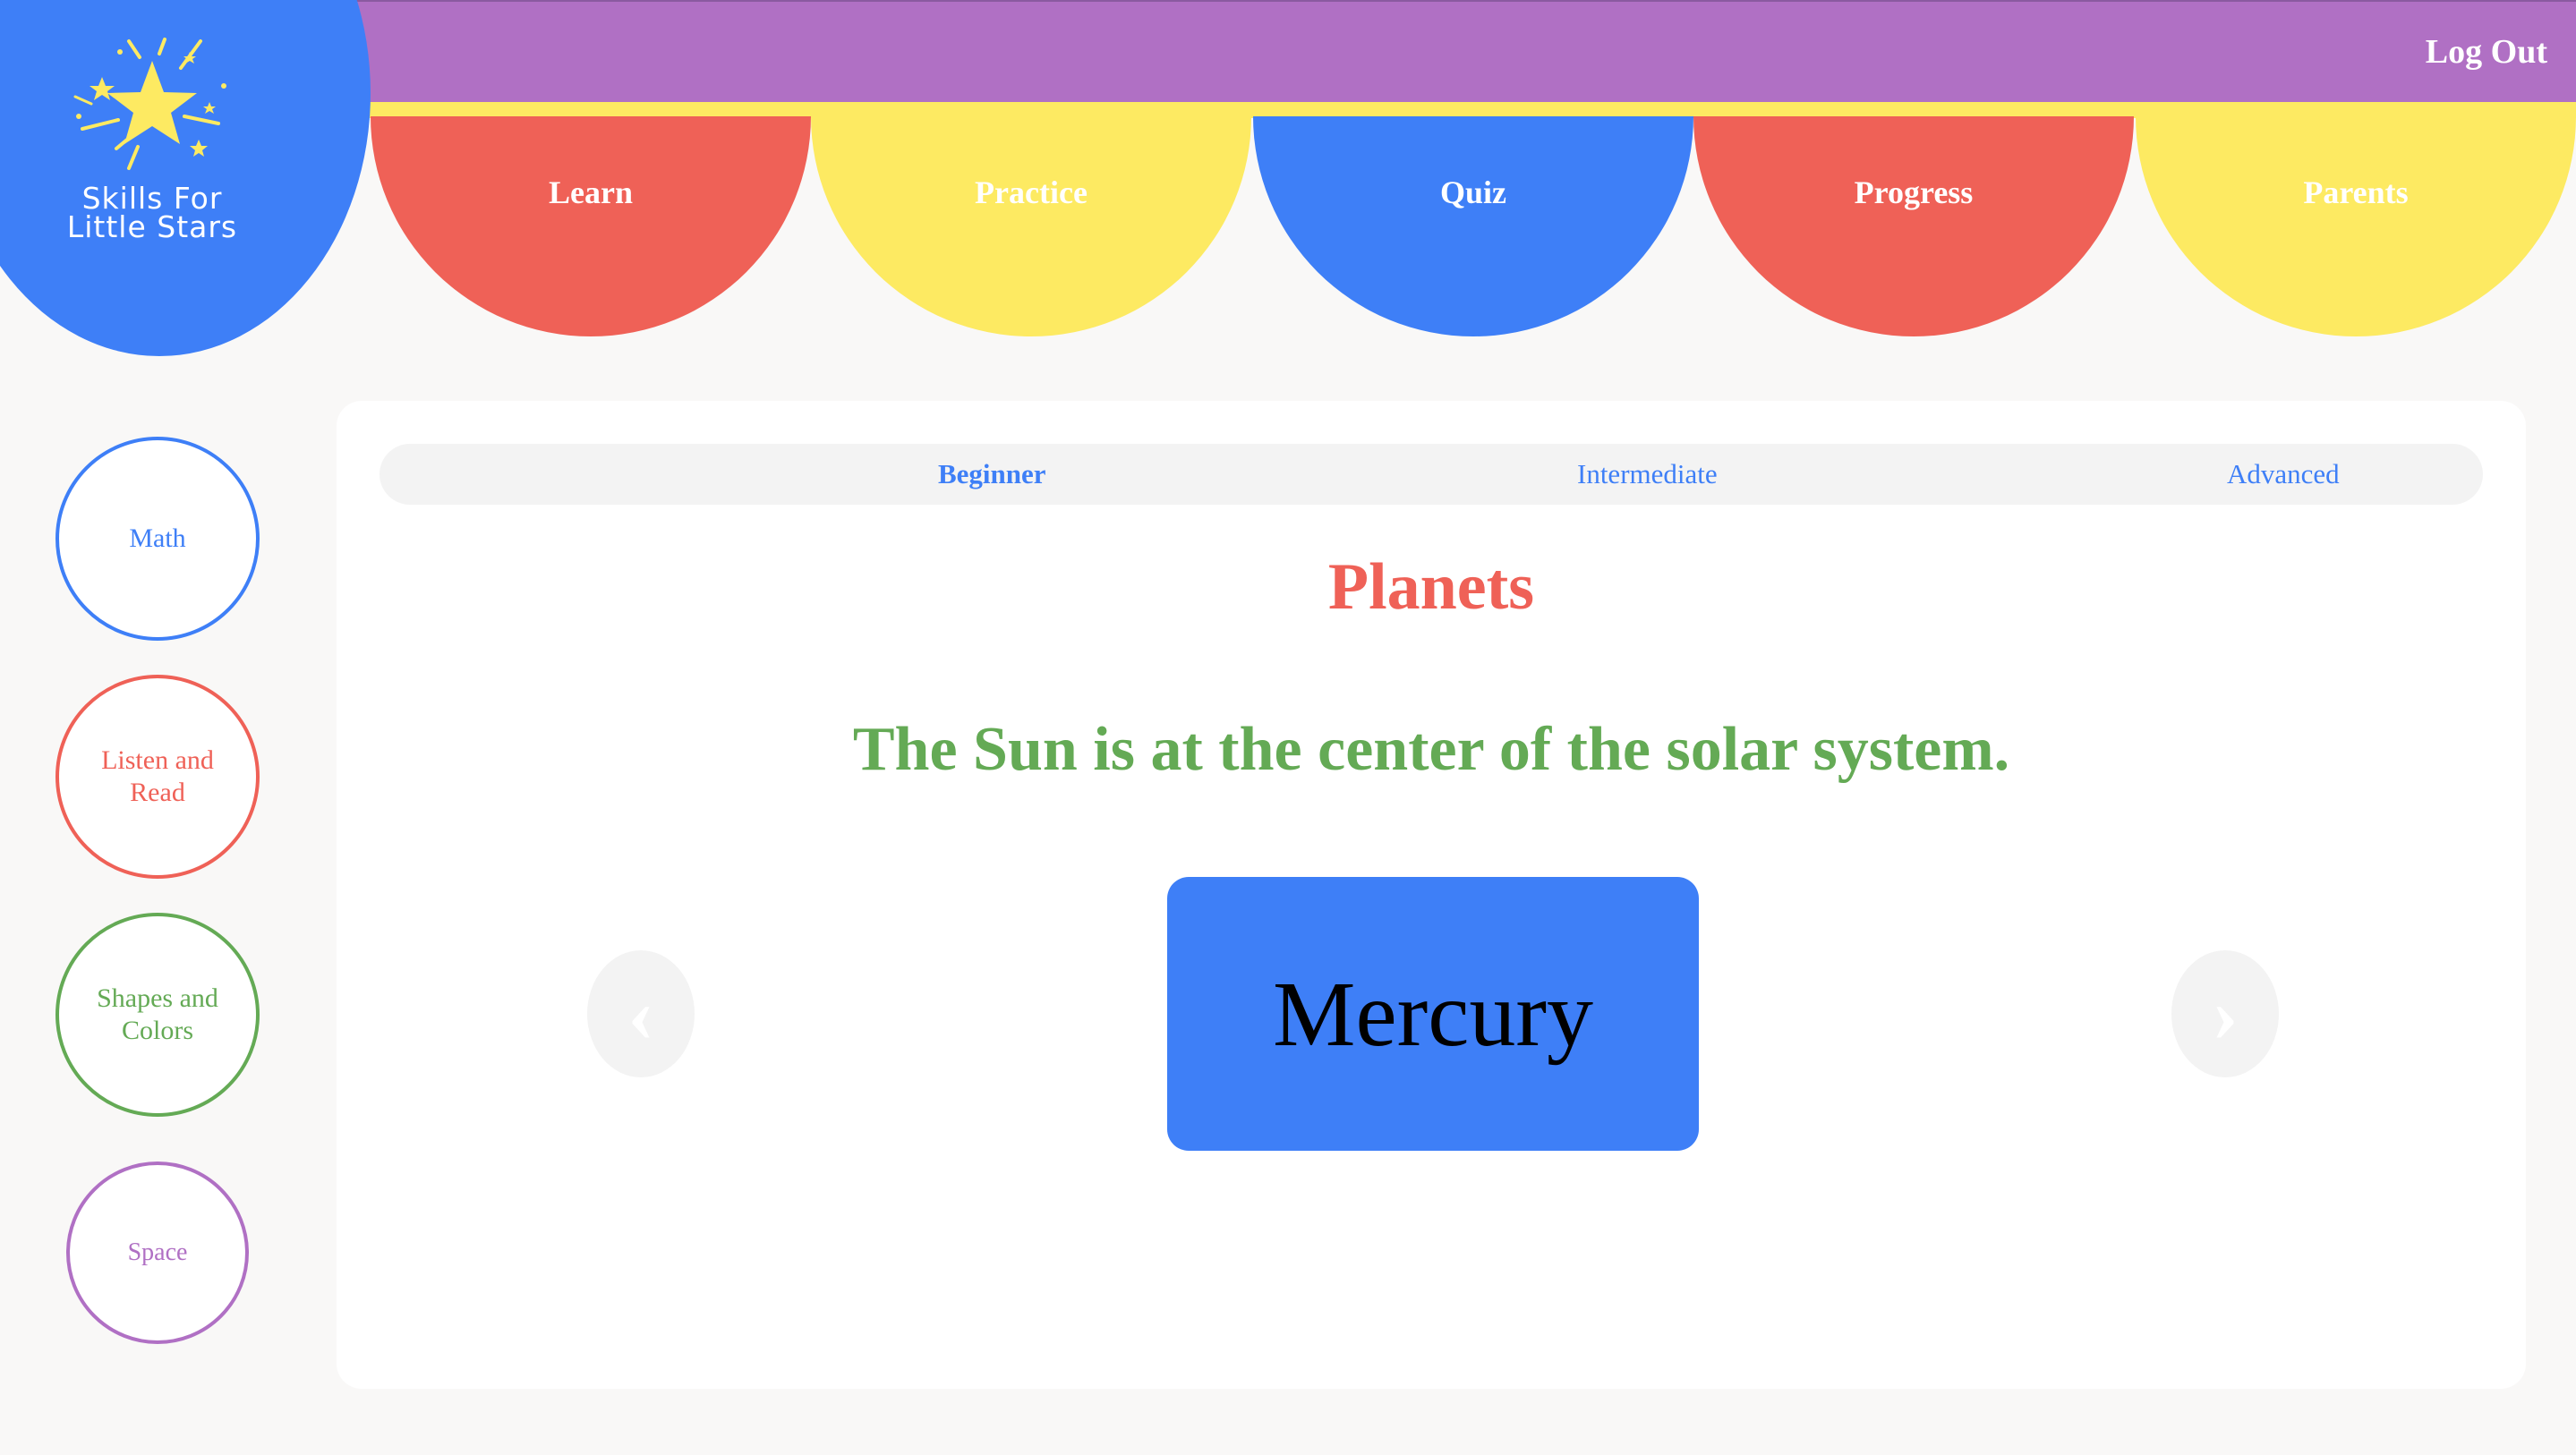  I want to click on nav-tab-parents: Parents, so click(2356, 226).